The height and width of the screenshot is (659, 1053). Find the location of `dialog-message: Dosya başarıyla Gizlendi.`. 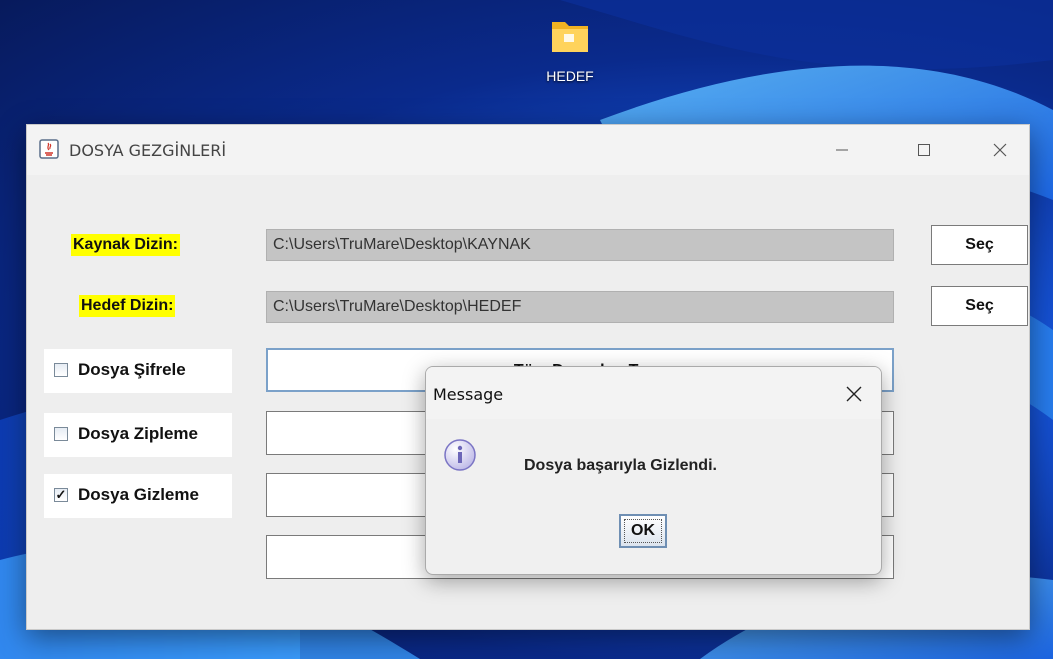

dialog-message: Dosya başarıyla Gizlendi. is located at coordinates (620, 465).